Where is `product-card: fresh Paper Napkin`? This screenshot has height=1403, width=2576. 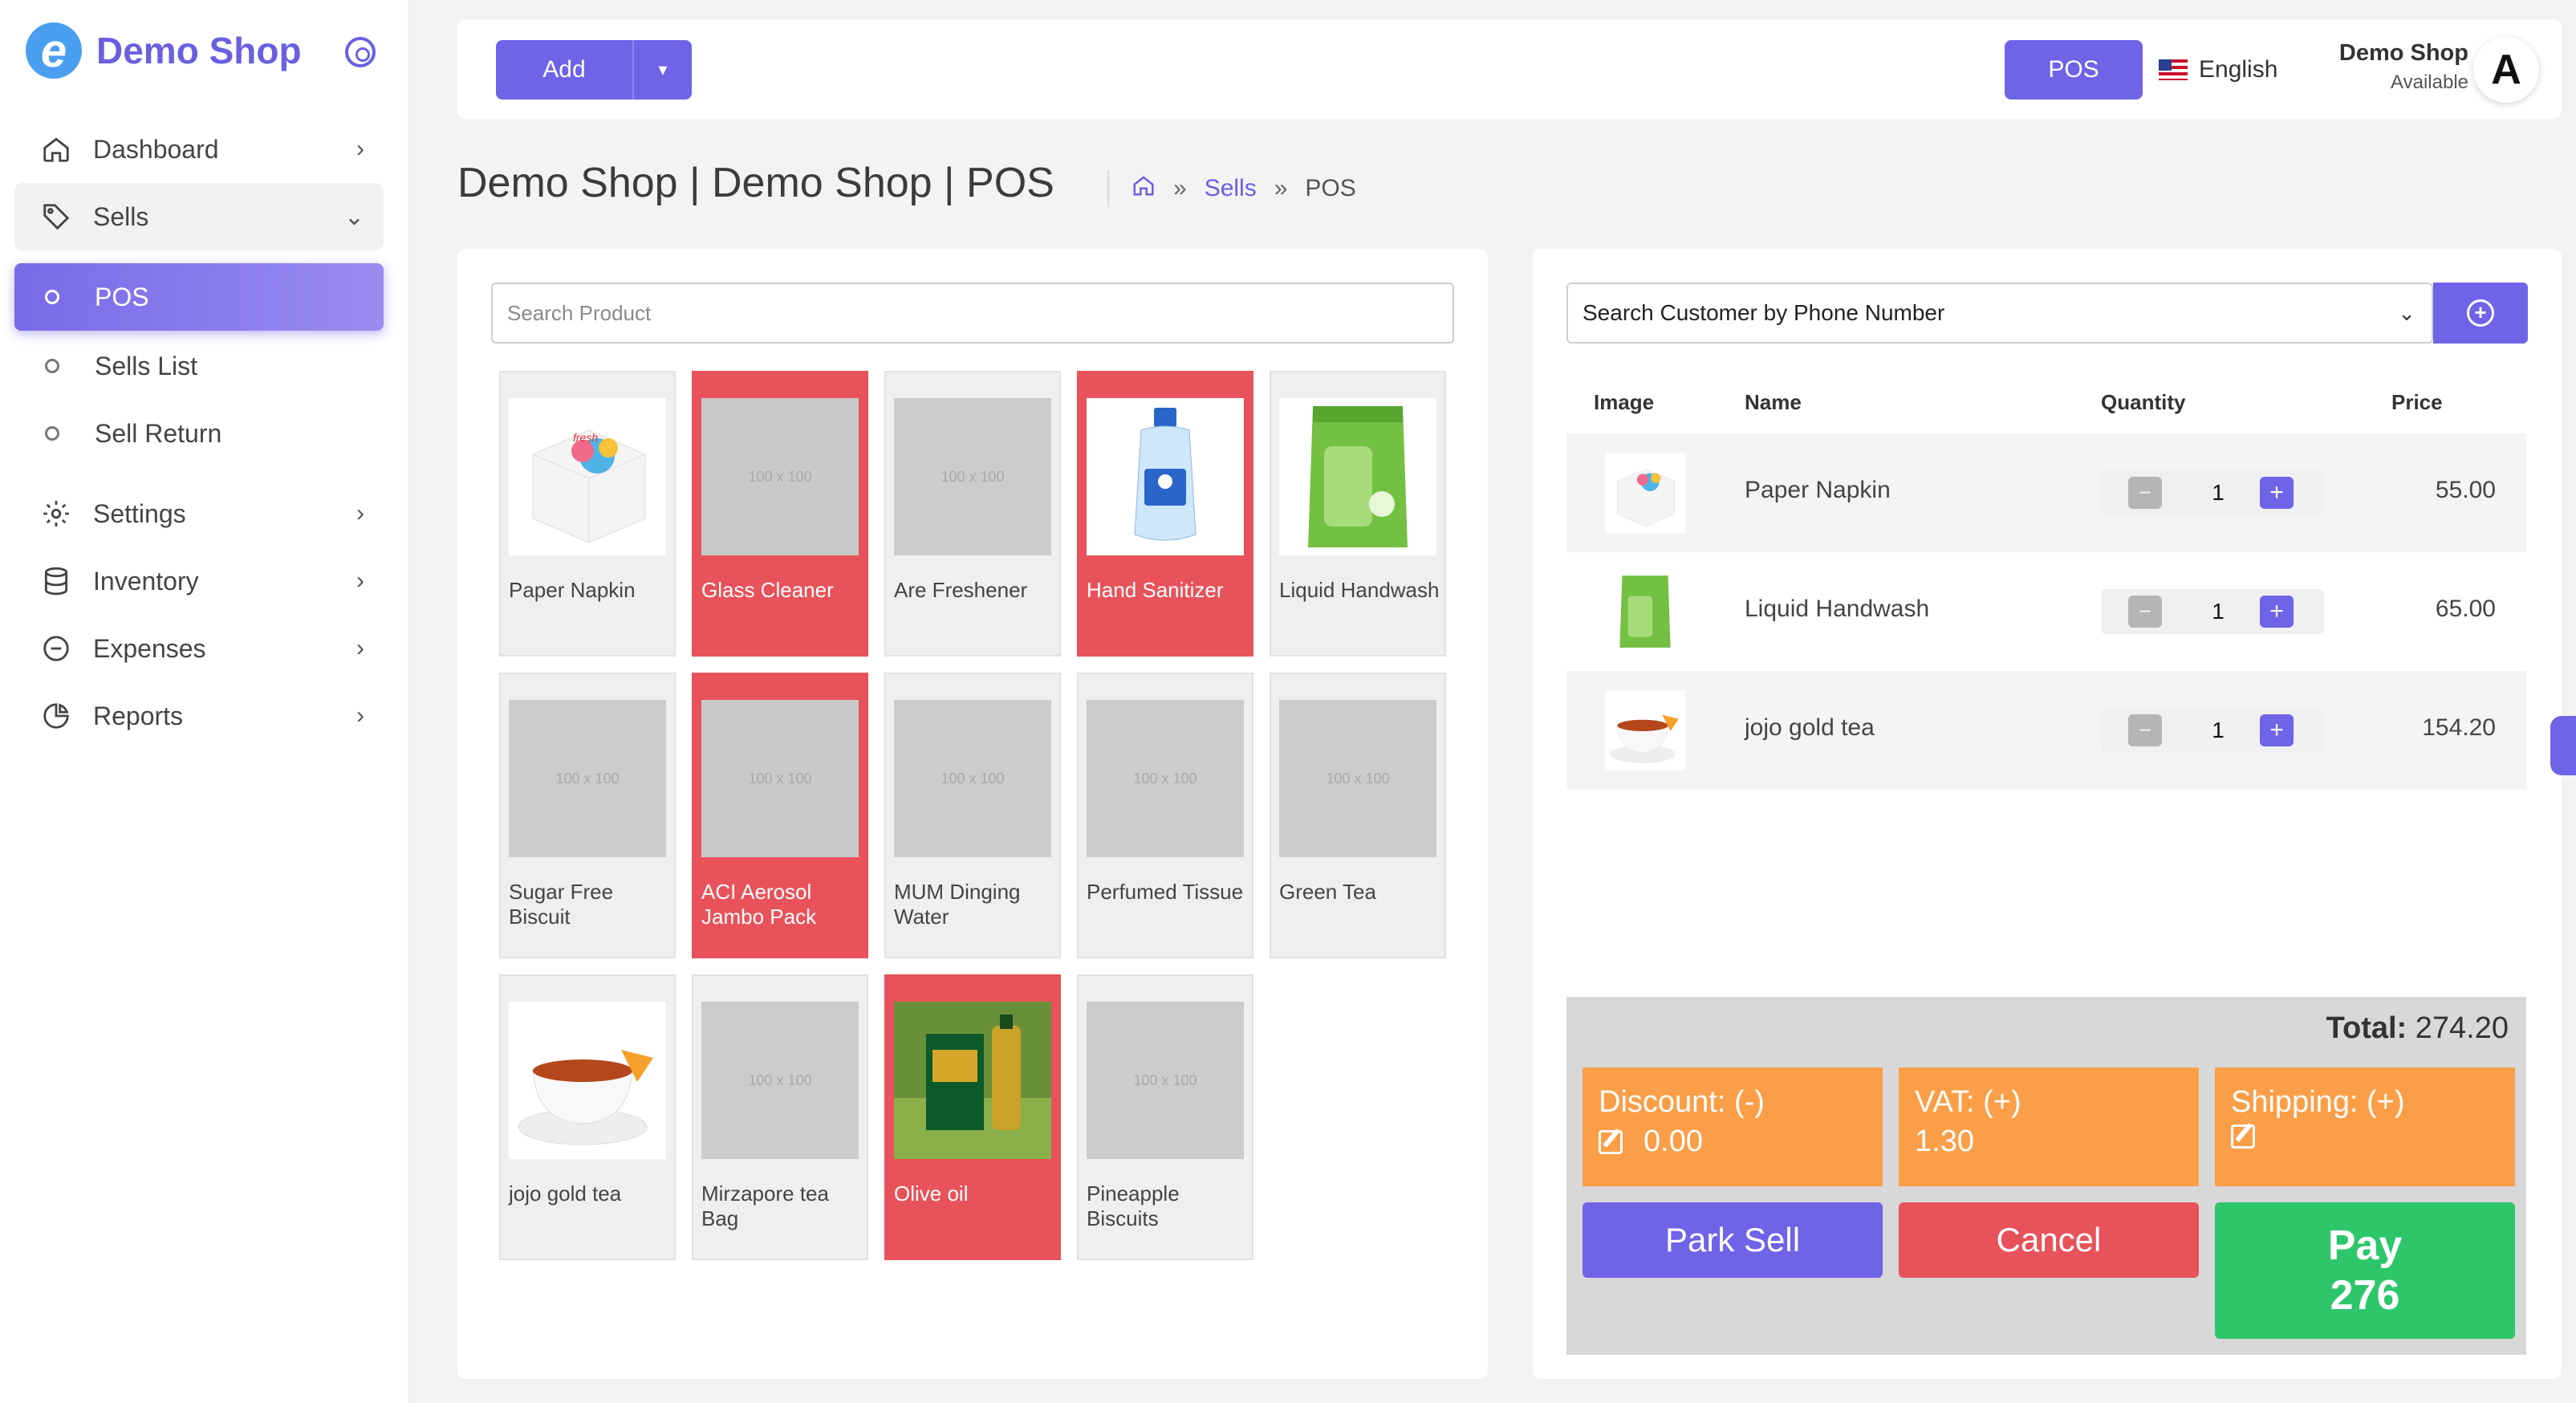
product-card: fresh Paper Napkin is located at coordinates (587, 514).